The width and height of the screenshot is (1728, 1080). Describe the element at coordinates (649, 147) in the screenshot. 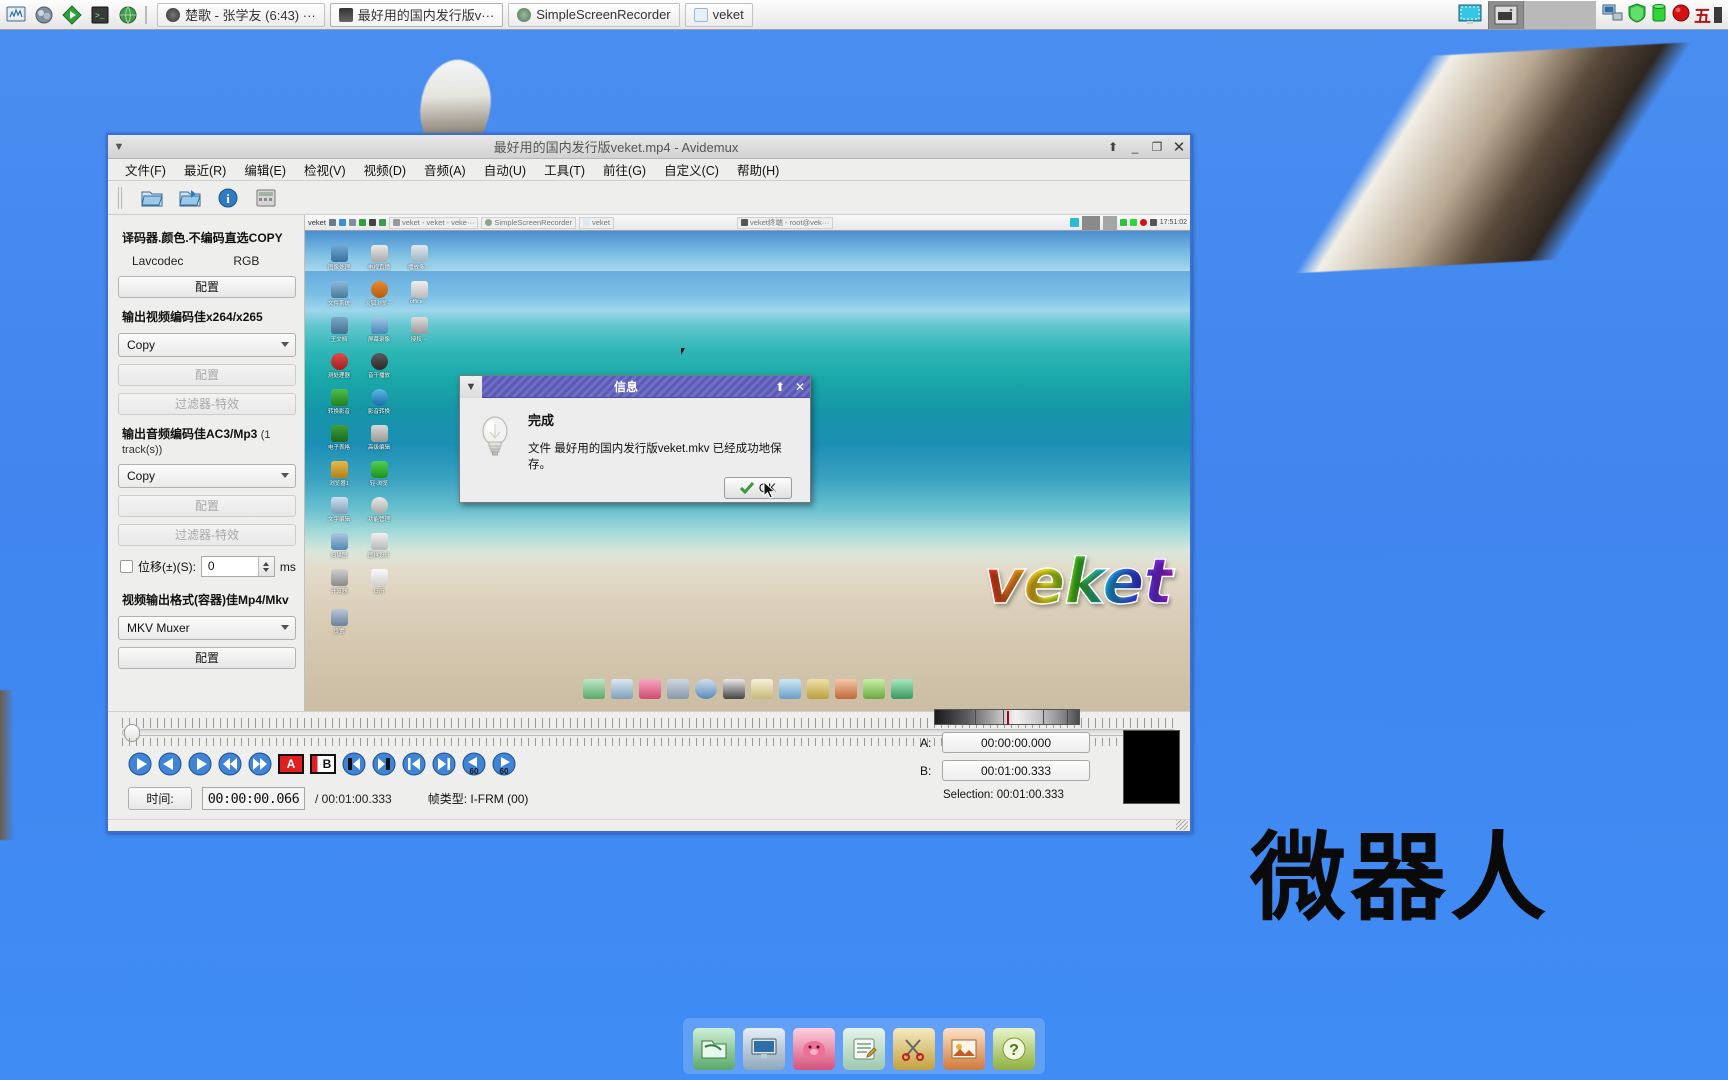

I see `avidemux-titlebar: ▼ 最好用的国内发行版veket.mp4 - Avidemux ⬆ _ ❐ ✕` at that location.